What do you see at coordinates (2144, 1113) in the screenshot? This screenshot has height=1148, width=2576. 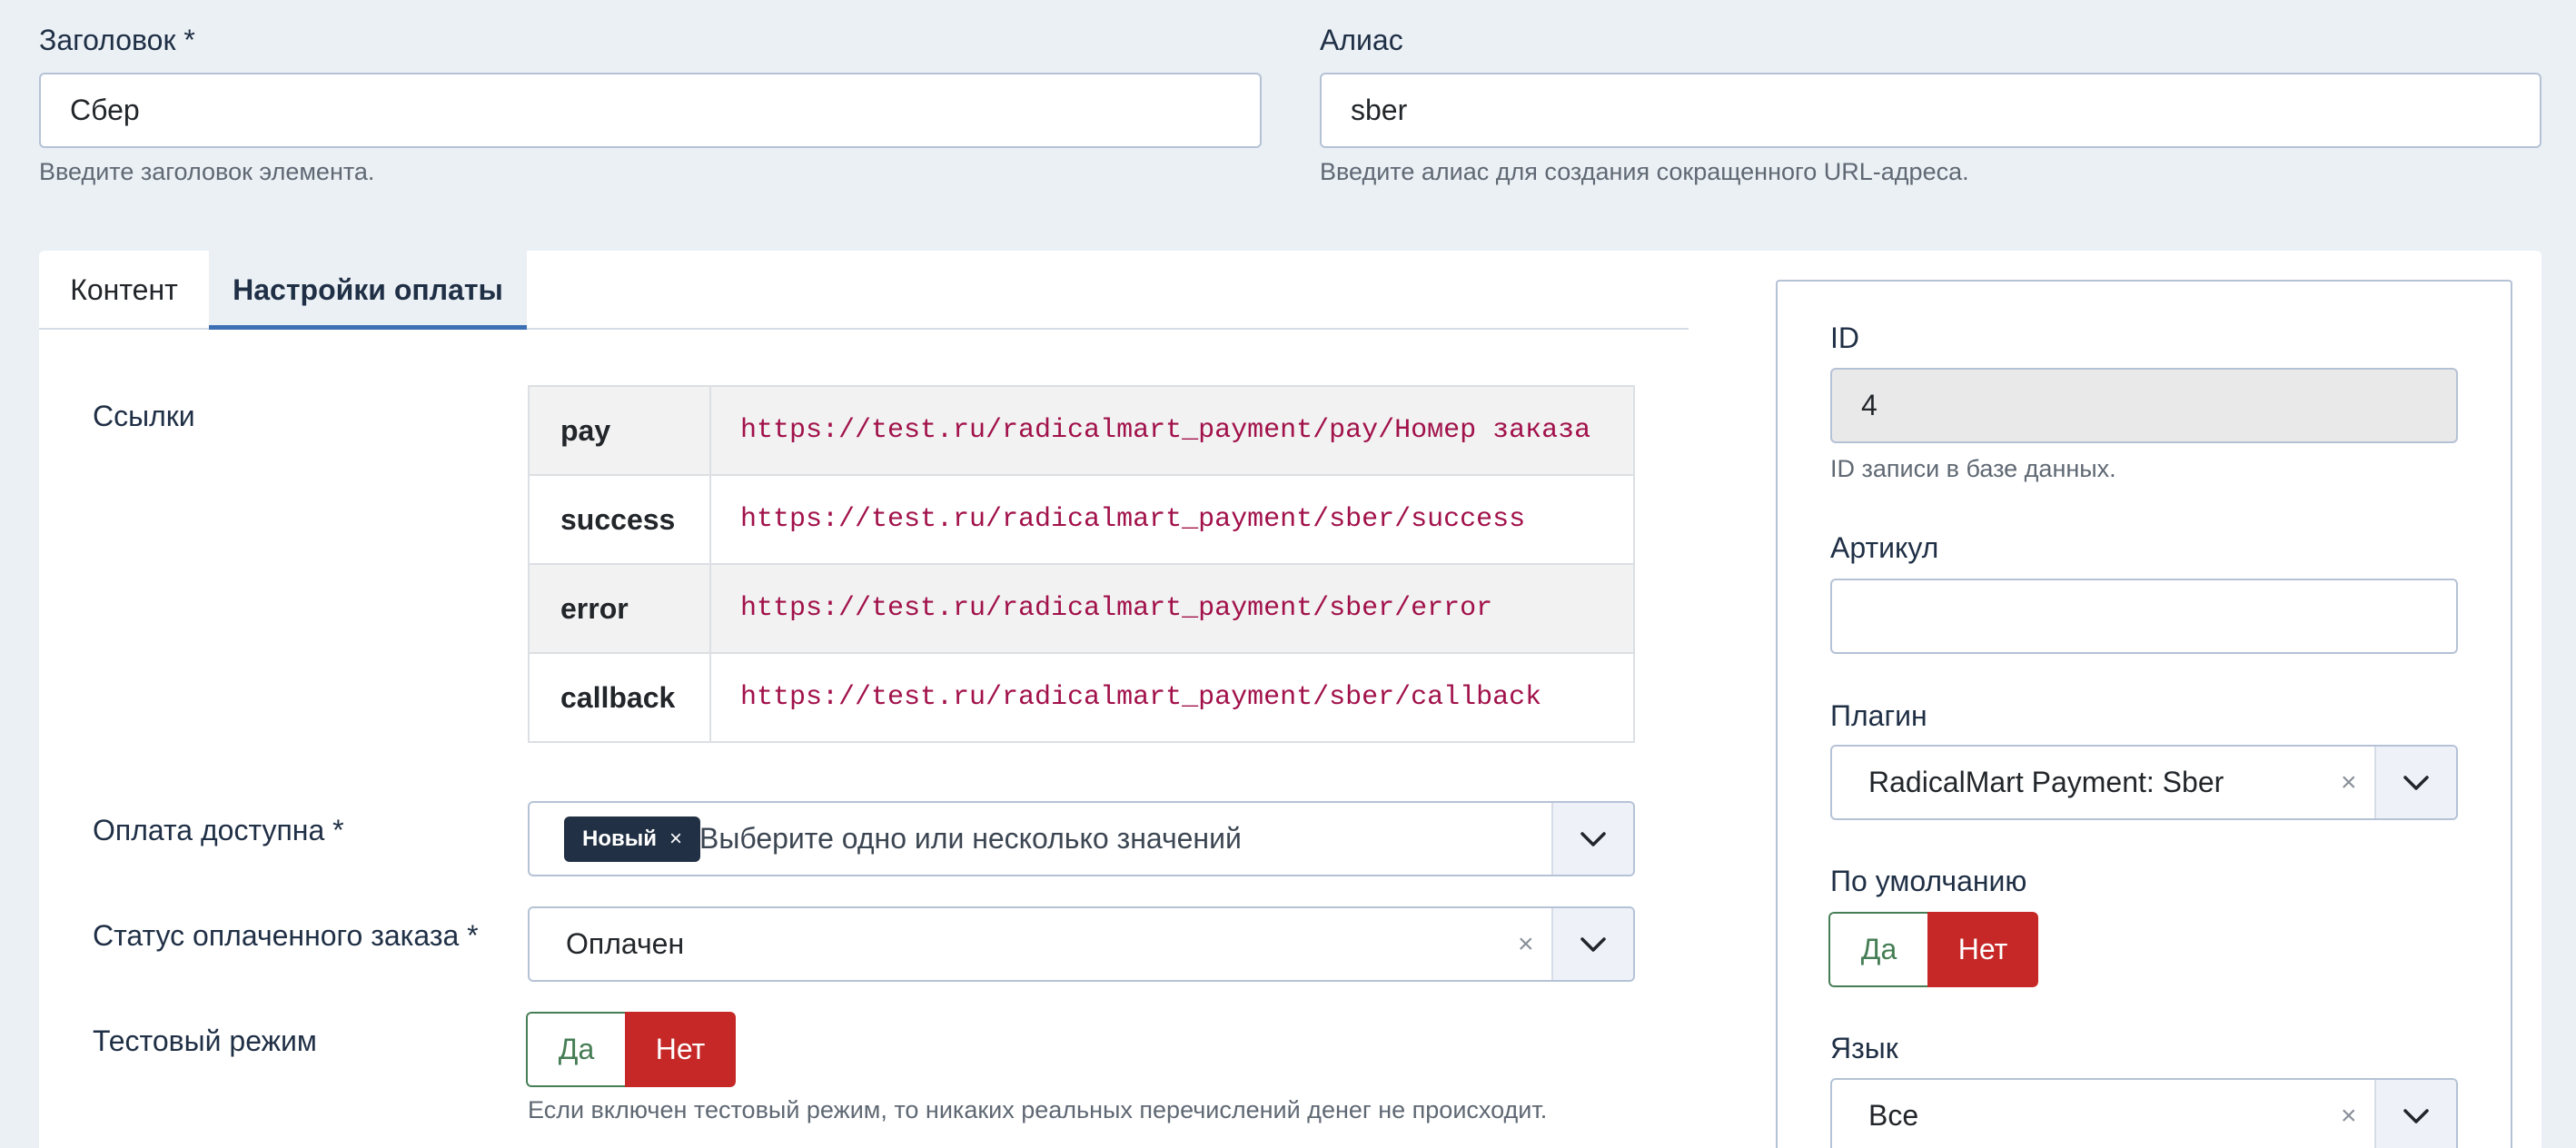 I see `language-select: Все ×` at bounding box center [2144, 1113].